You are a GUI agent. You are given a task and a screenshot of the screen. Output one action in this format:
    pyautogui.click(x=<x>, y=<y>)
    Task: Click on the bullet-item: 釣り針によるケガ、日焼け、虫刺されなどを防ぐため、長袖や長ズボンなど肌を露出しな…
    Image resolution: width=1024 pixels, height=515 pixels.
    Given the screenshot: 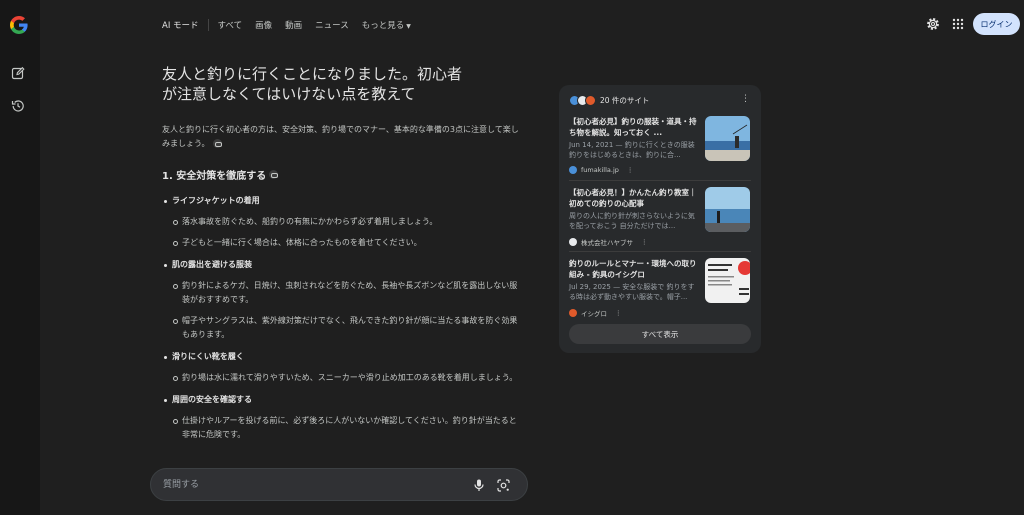 What is the action you would take?
    pyautogui.click(x=342, y=293)
    